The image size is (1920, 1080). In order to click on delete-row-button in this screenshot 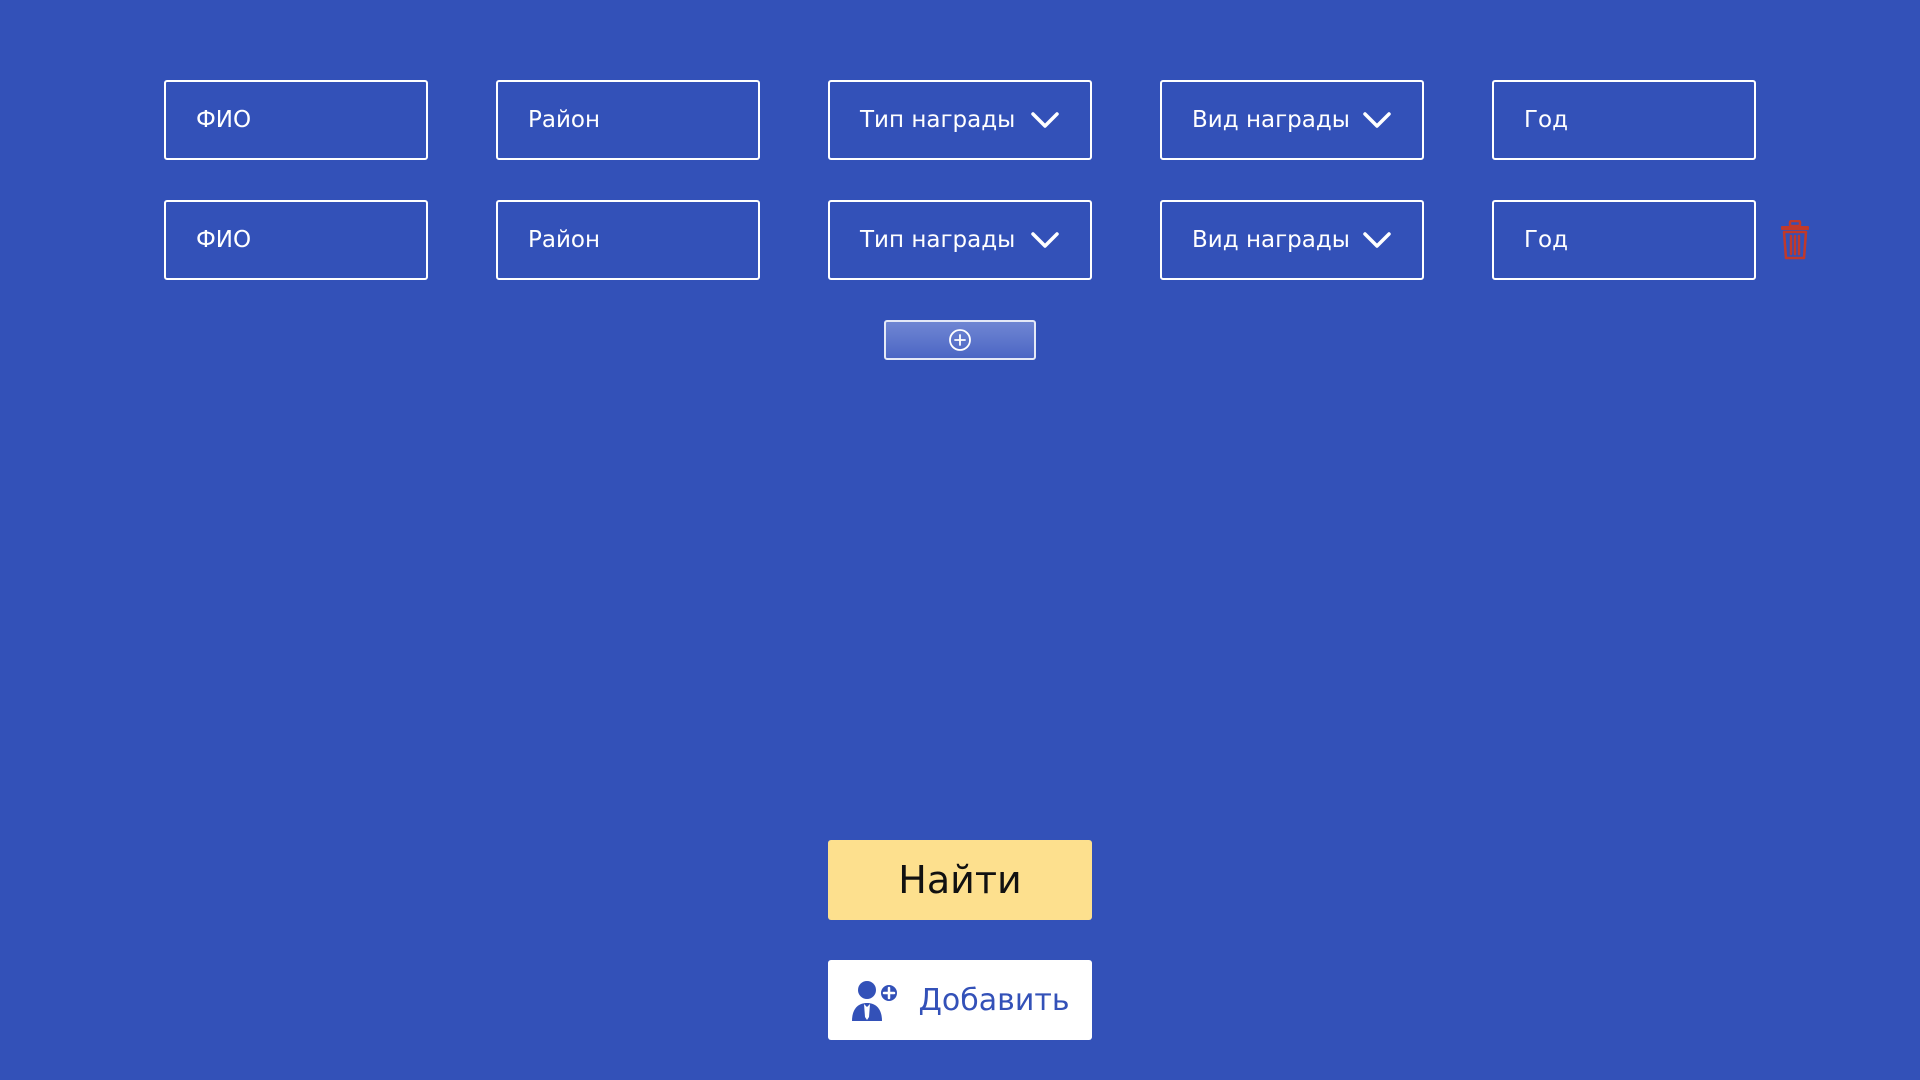, I will do `click(1795, 240)`.